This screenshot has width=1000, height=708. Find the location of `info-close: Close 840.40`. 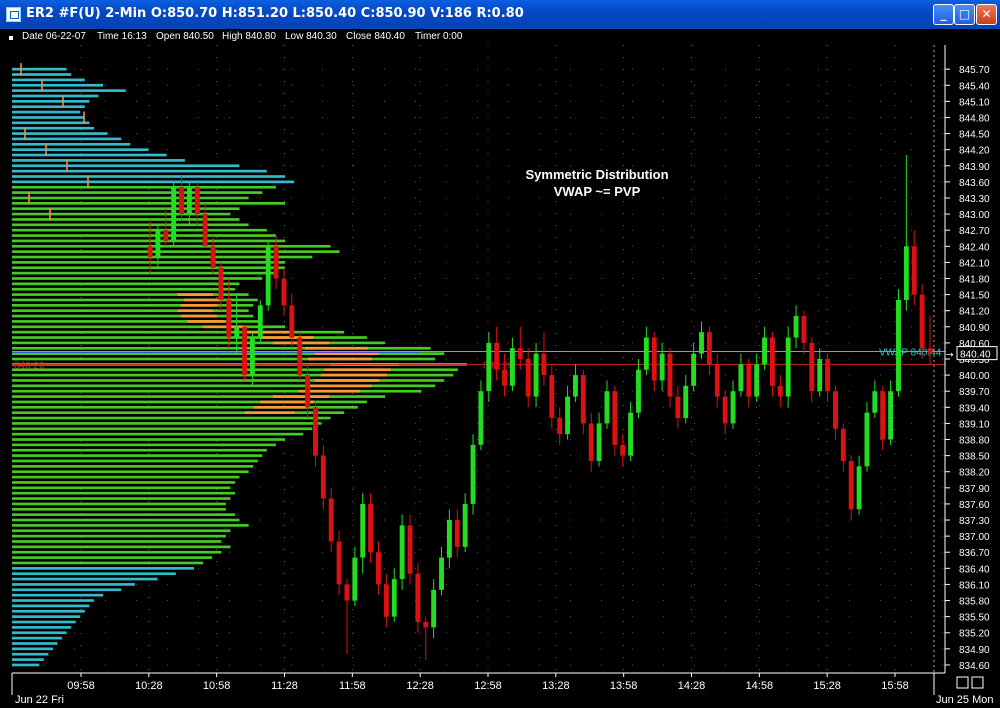

info-close: Close 840.40 is located at coordinates (375, 36).